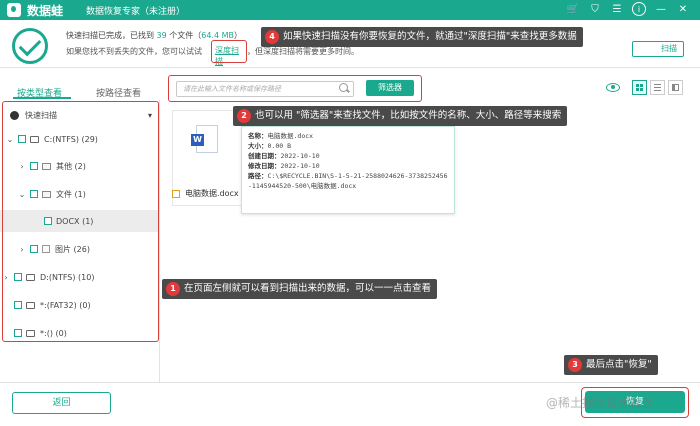 Image resolution: width=700 pixels, height=426 pixels. What do you see at coordinates (229, 51) in the screenshot?
I see `deep-scan-highlight` at bounding box center [229, 51].